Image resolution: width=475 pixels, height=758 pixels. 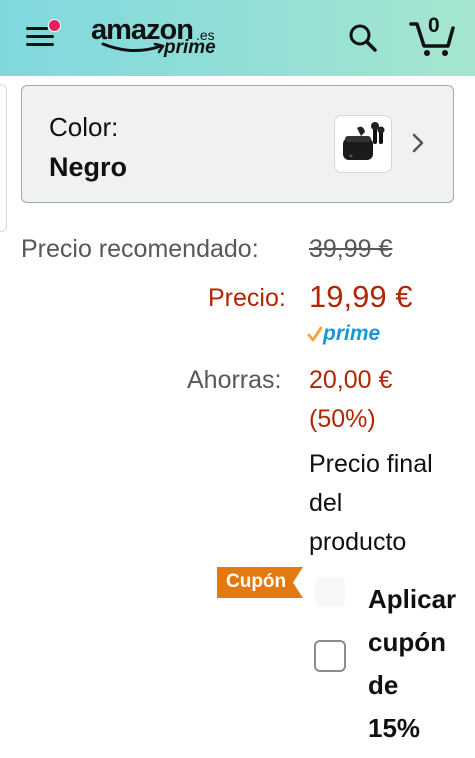 What do you see at coordinates (358, 542) in the screenshot?
I see `final-price-note-line: producto` at bounding box center [358, 542].